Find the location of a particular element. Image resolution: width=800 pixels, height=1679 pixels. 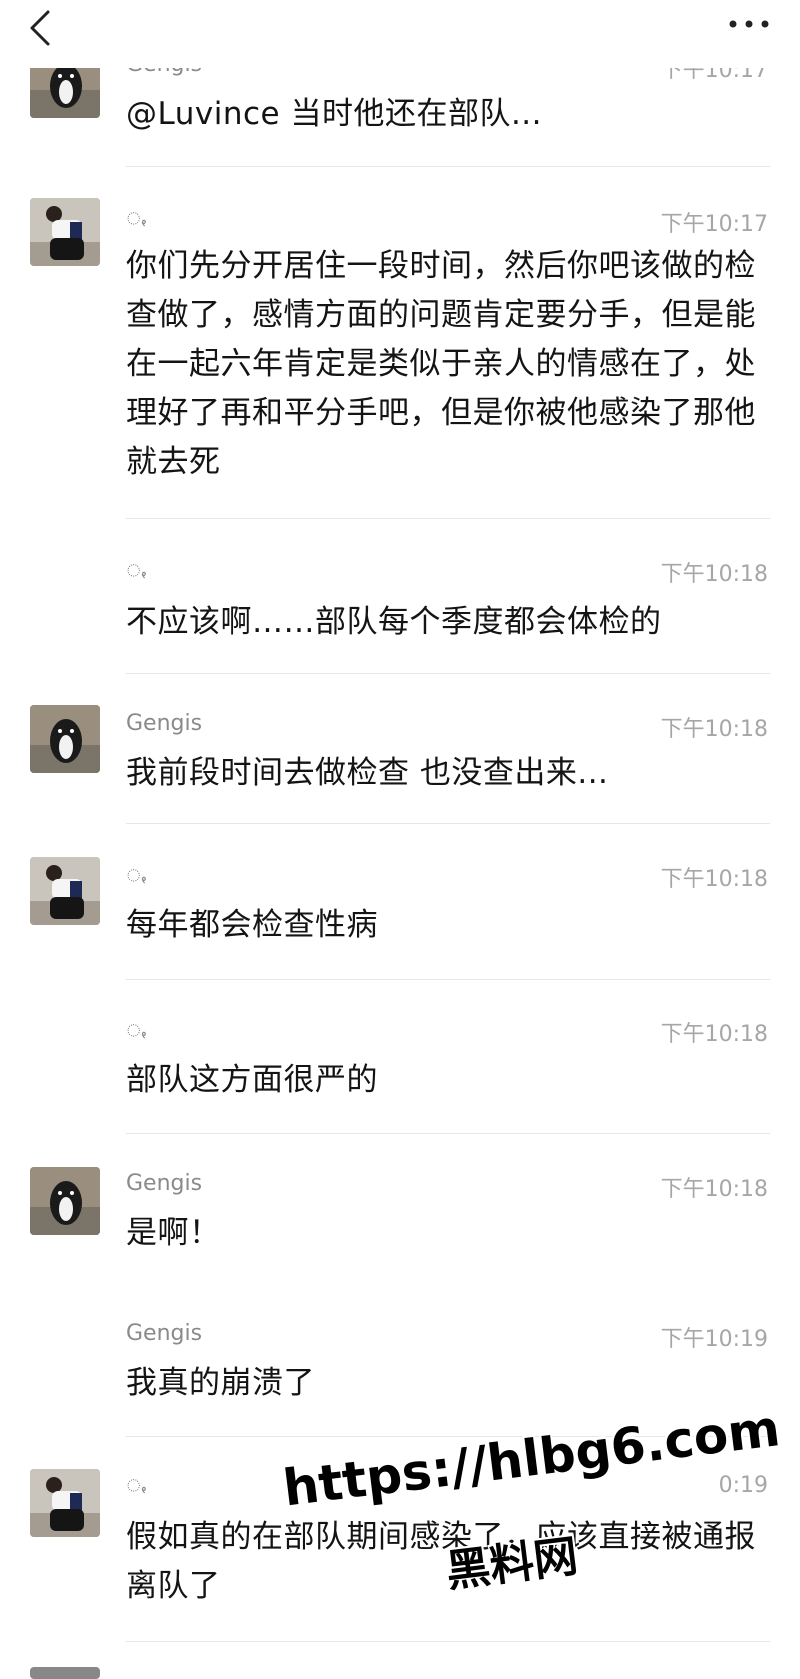

comment-text: 假如真的在部队期间感染了，应该直接被通报离队了 is located at coordinates (441, 1561).